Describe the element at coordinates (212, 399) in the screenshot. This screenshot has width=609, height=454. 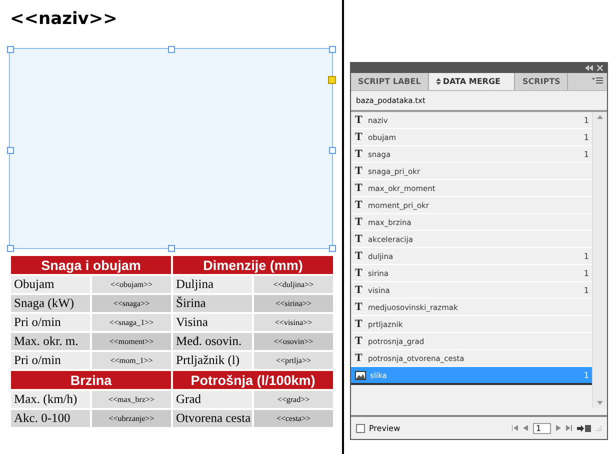
I see `spec-label: Grad` at that location.